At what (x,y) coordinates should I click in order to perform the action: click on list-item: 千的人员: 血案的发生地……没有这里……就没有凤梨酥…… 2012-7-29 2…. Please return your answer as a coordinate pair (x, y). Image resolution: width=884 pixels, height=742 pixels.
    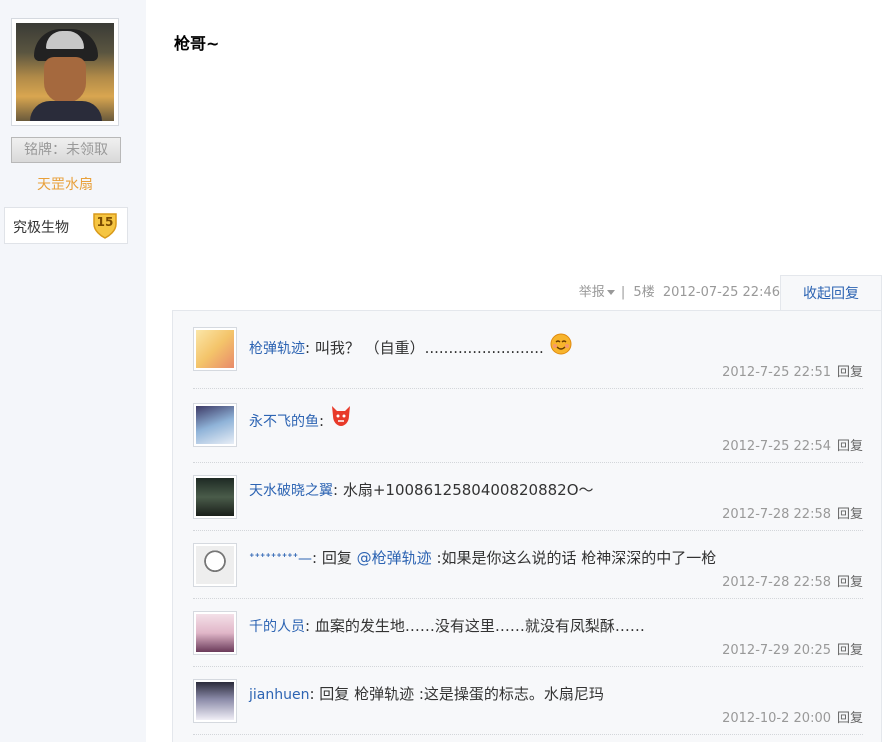
    Looking at the image, I should click on (528, 633).